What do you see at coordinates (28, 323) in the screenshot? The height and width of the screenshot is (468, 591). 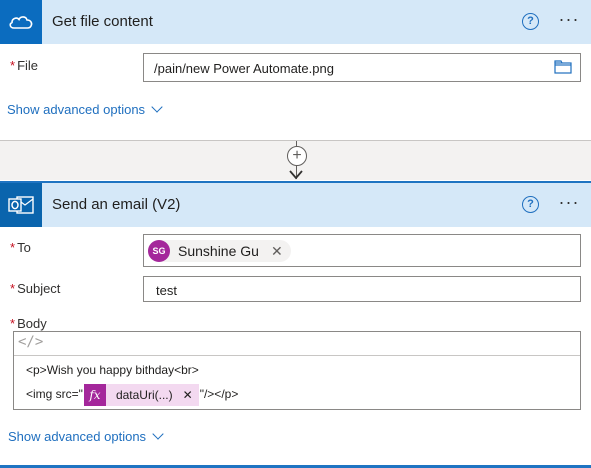 I see `body-label: * Body` at bounding box center [28, 323].